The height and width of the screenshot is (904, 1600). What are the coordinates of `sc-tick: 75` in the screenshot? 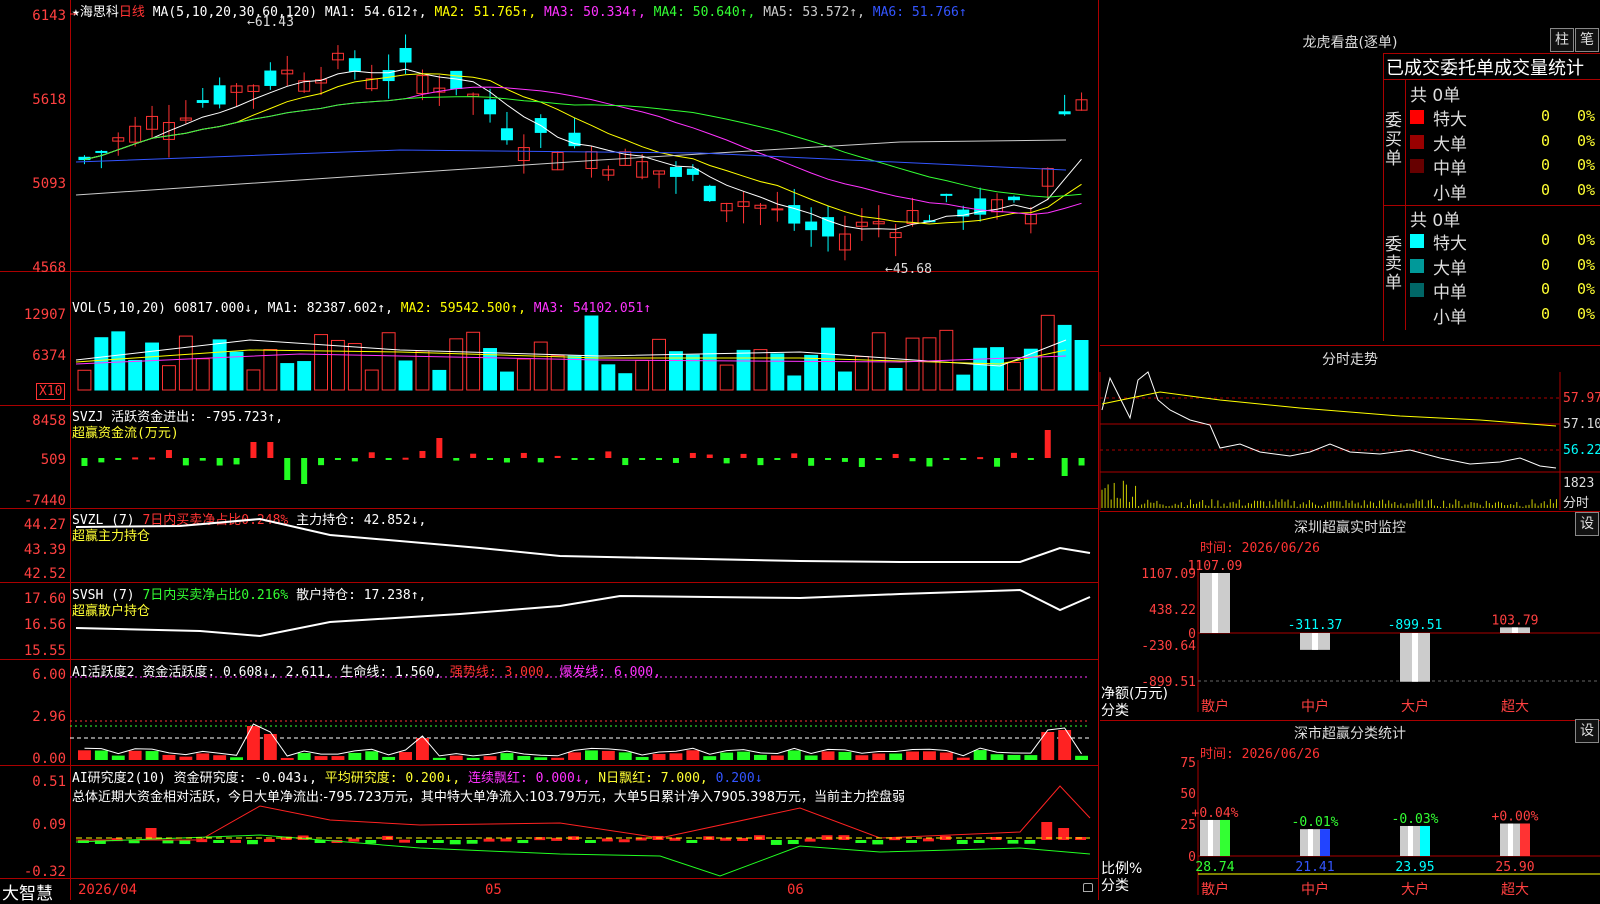 It's located at (1188, 763).